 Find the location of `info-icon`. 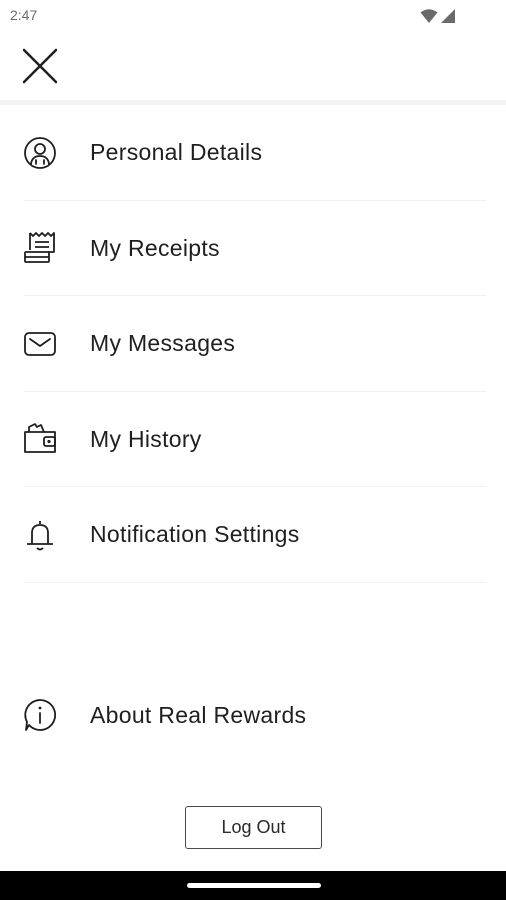

info-icon is located at coordinates (40, 715).